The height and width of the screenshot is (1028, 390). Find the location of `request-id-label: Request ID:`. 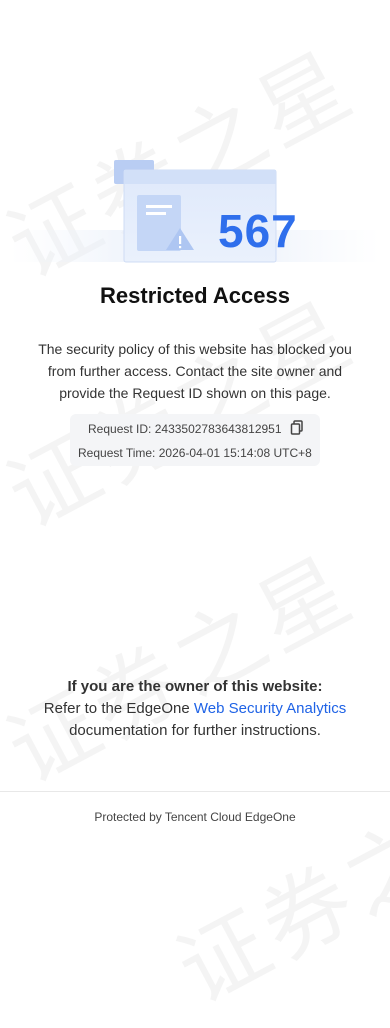

request-id-label: Request ID: is located at coordinates (120, 429).